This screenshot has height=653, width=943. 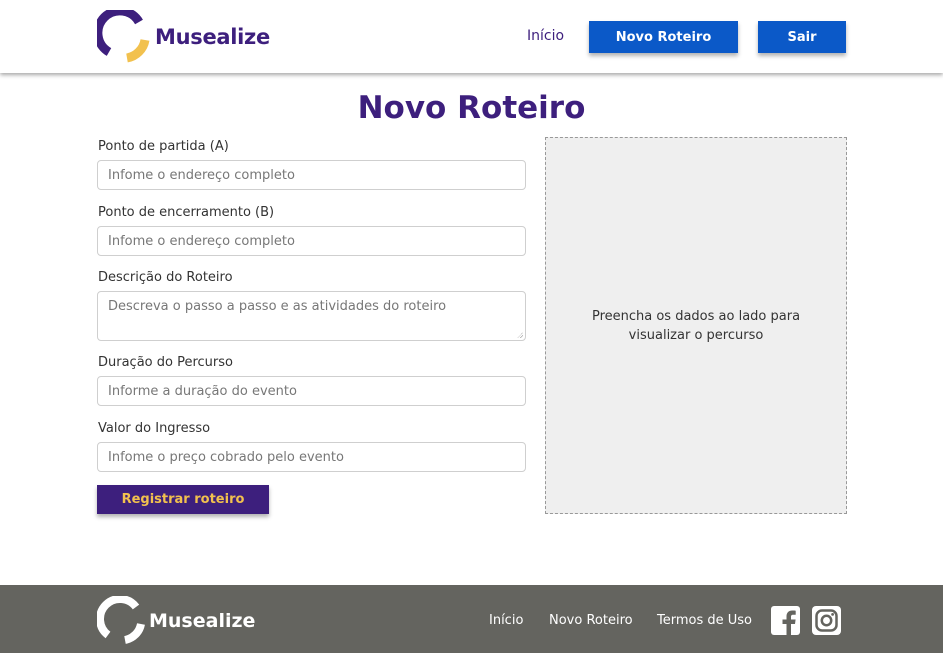 I want to click on resize-handle-icon, so click(x=520, y=335).